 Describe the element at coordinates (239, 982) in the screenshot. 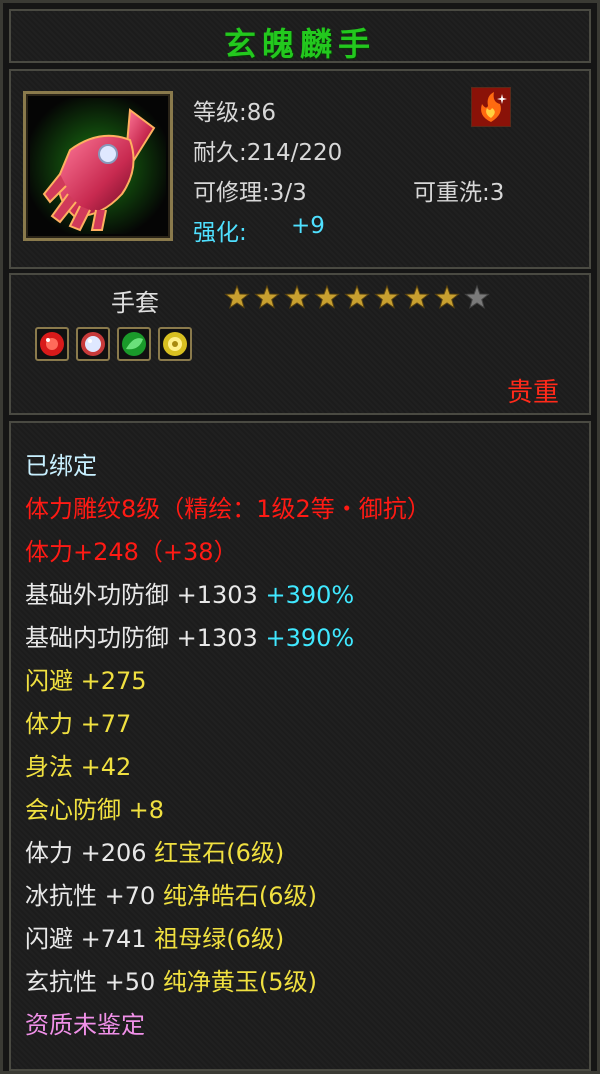

I see `gem-name: 纯净黄玉(5级)` at that location.